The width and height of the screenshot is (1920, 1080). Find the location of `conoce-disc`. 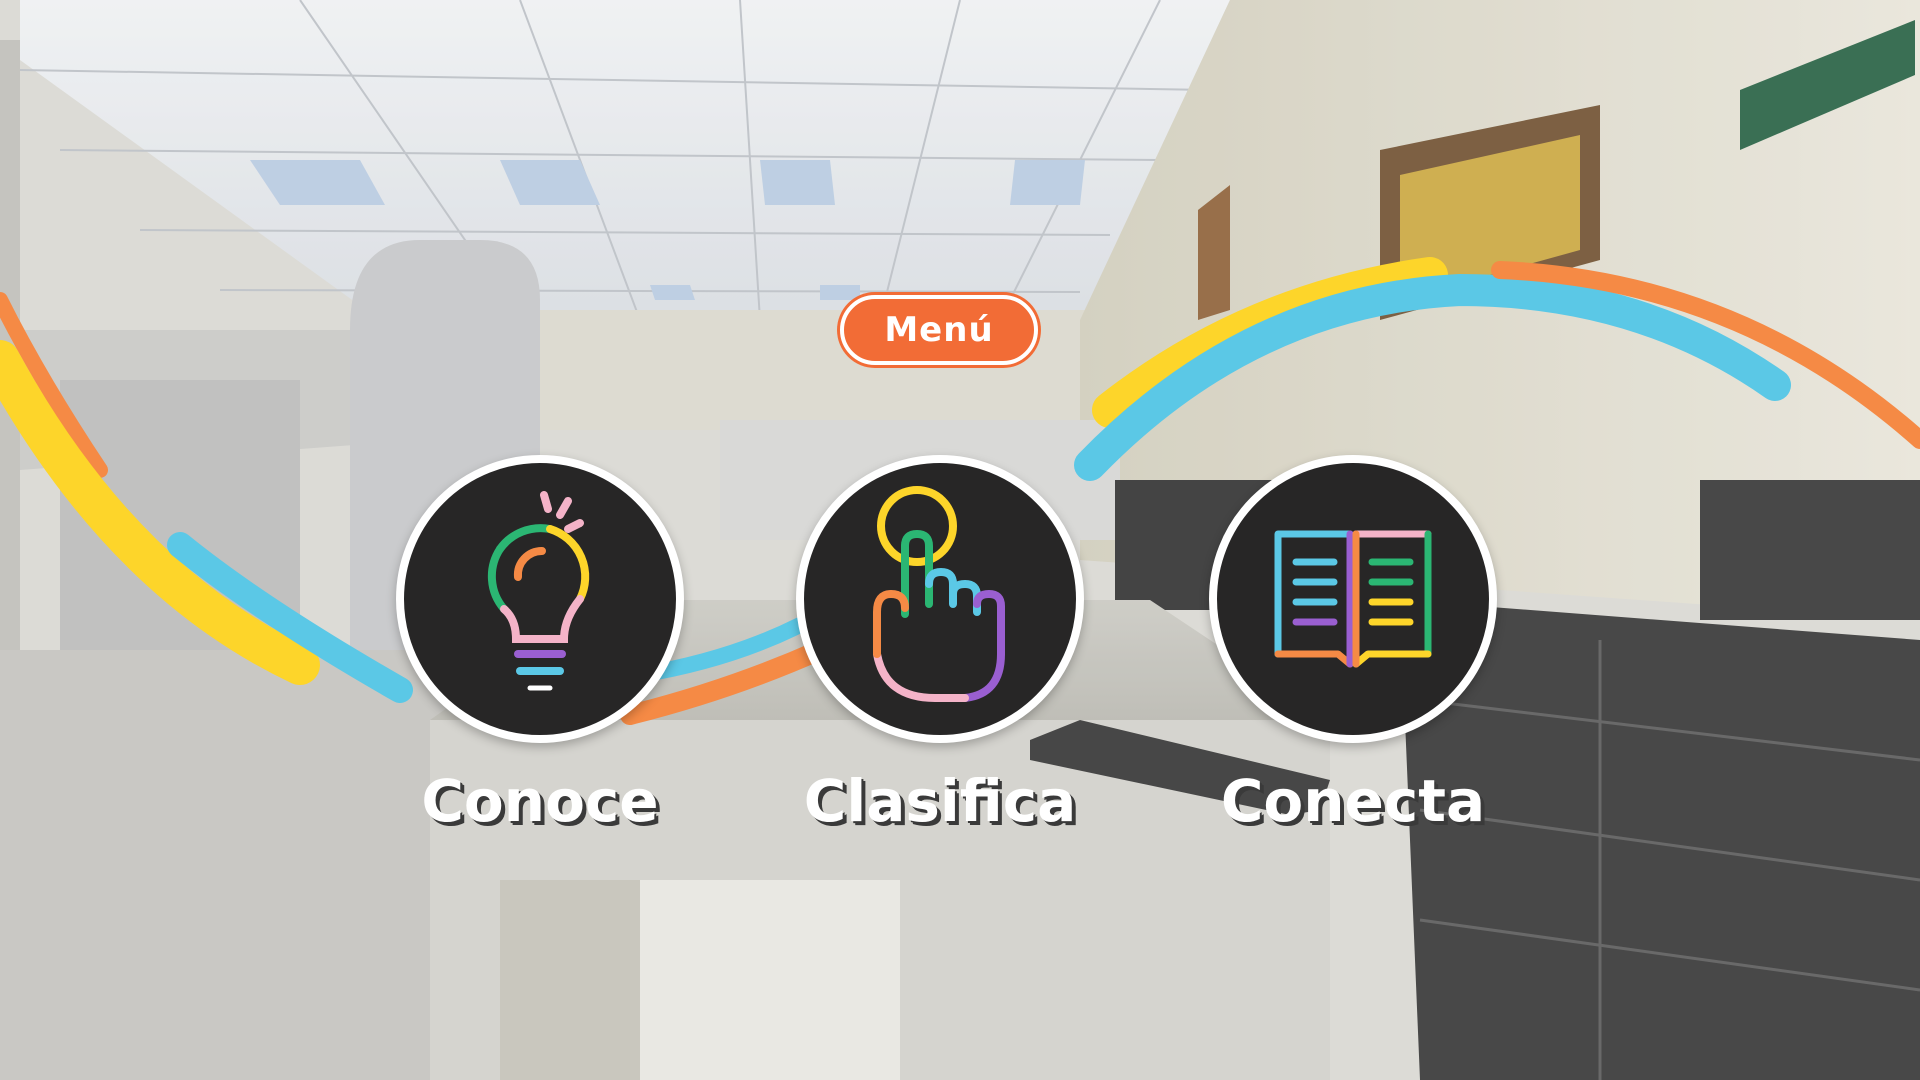

conoce-disc is located at coordinates (540, 599).